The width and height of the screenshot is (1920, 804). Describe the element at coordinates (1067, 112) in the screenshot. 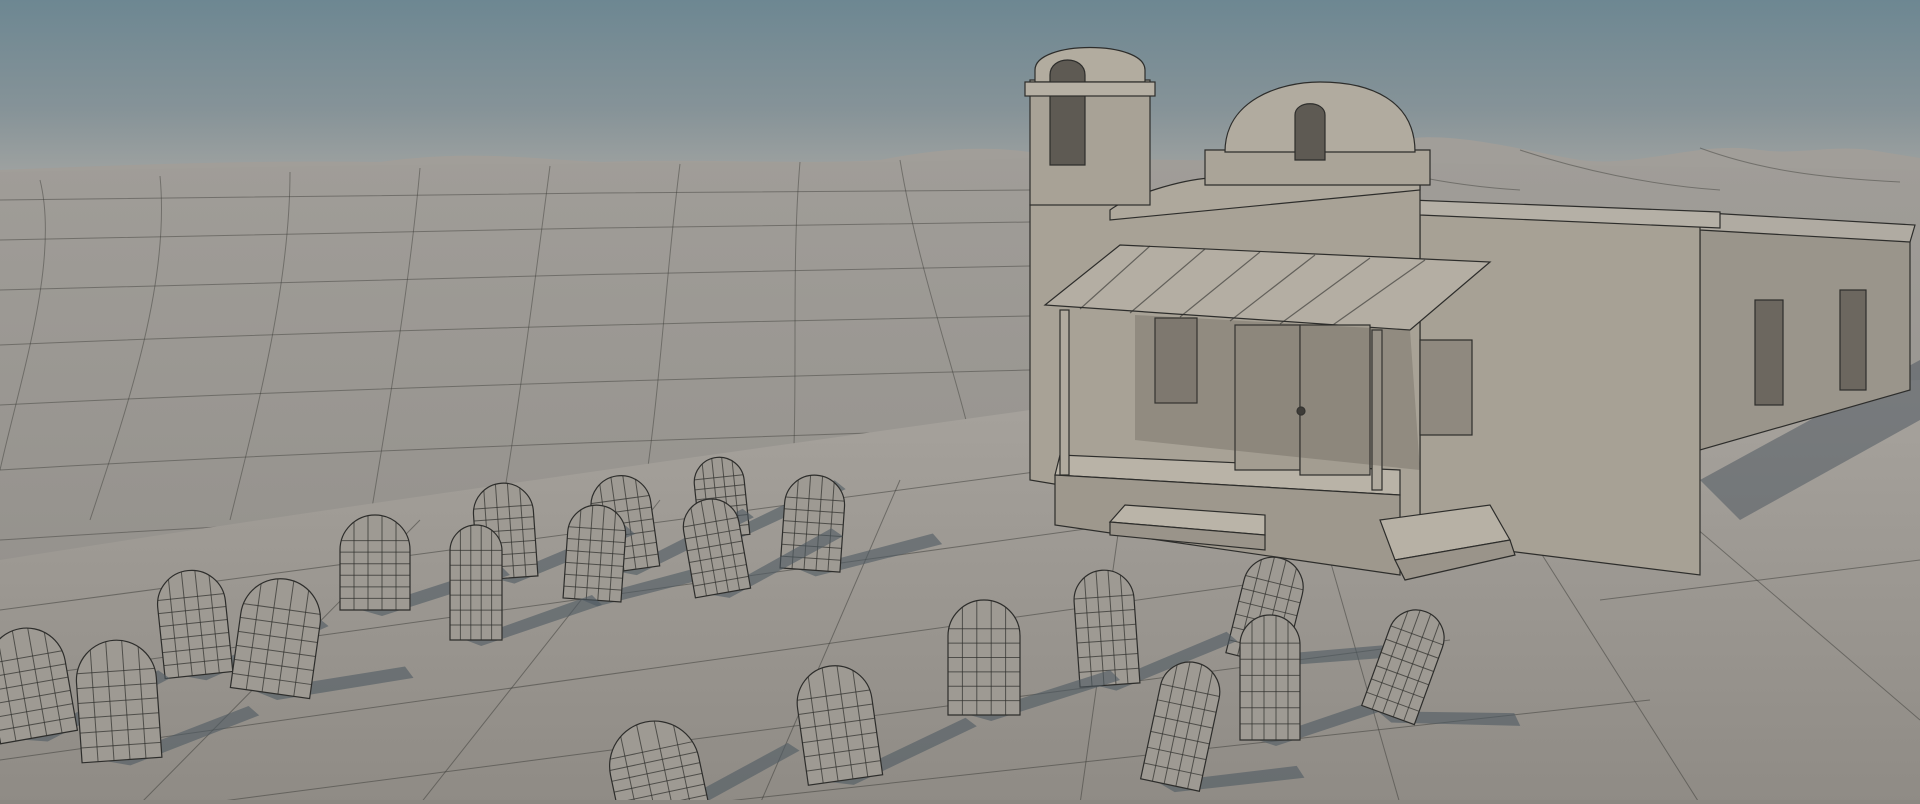

I see `bell-tower-opening` at that location.